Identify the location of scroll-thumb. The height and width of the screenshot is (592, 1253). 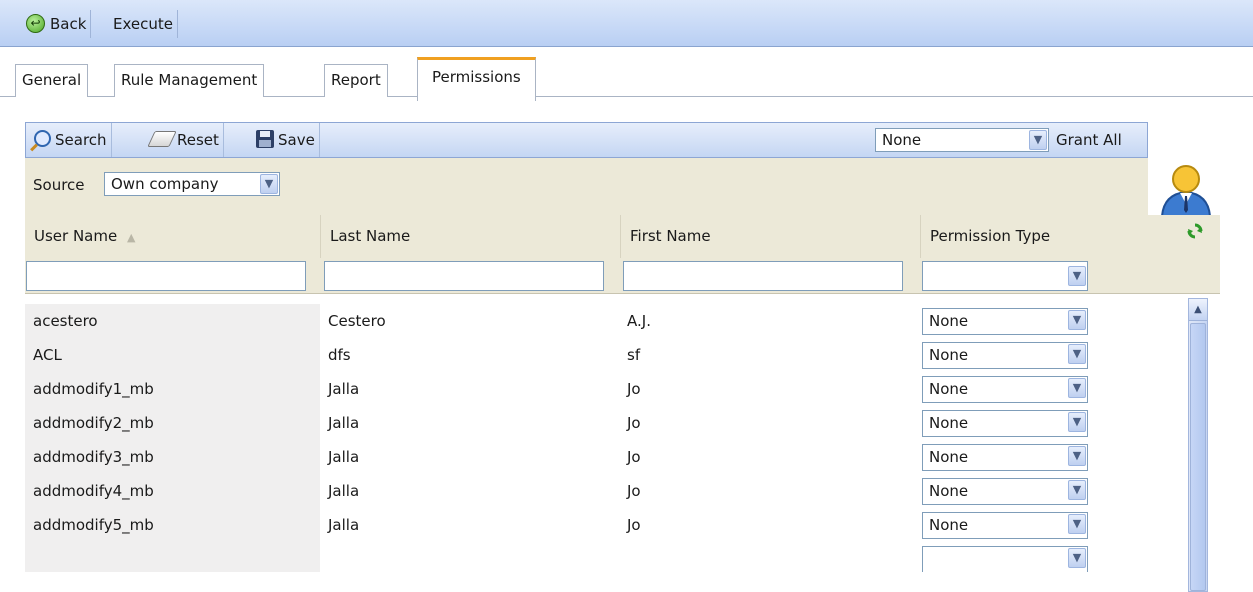
(1198, 457).